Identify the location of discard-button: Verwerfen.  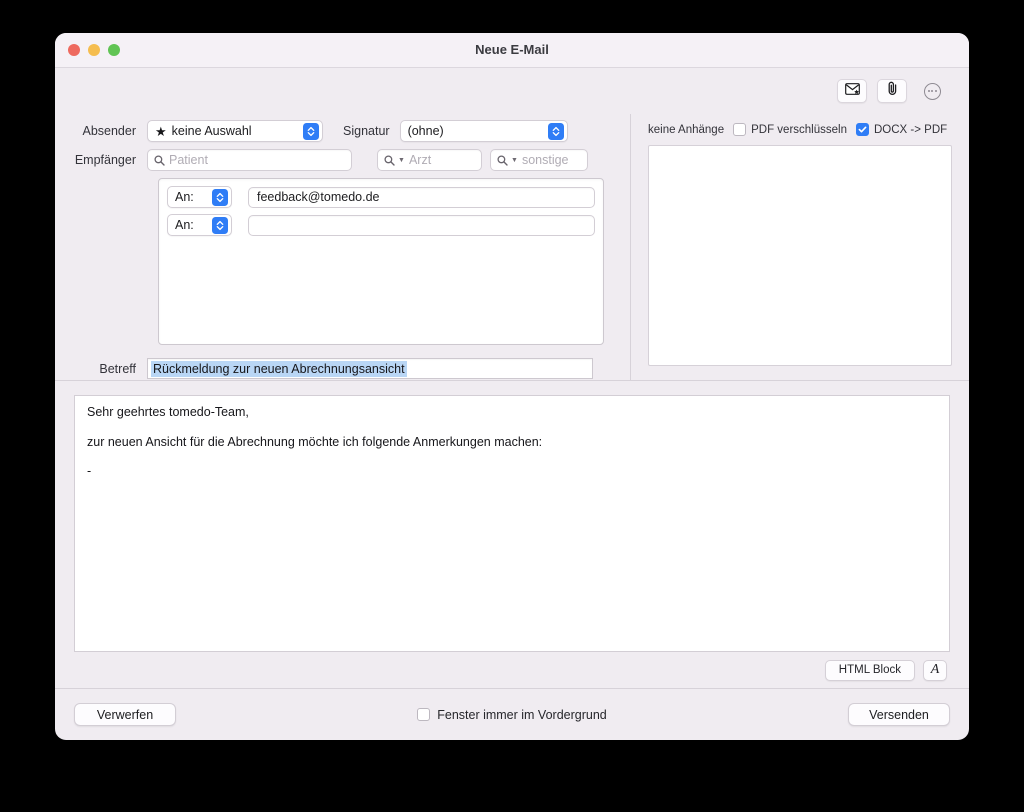
(125, 714).